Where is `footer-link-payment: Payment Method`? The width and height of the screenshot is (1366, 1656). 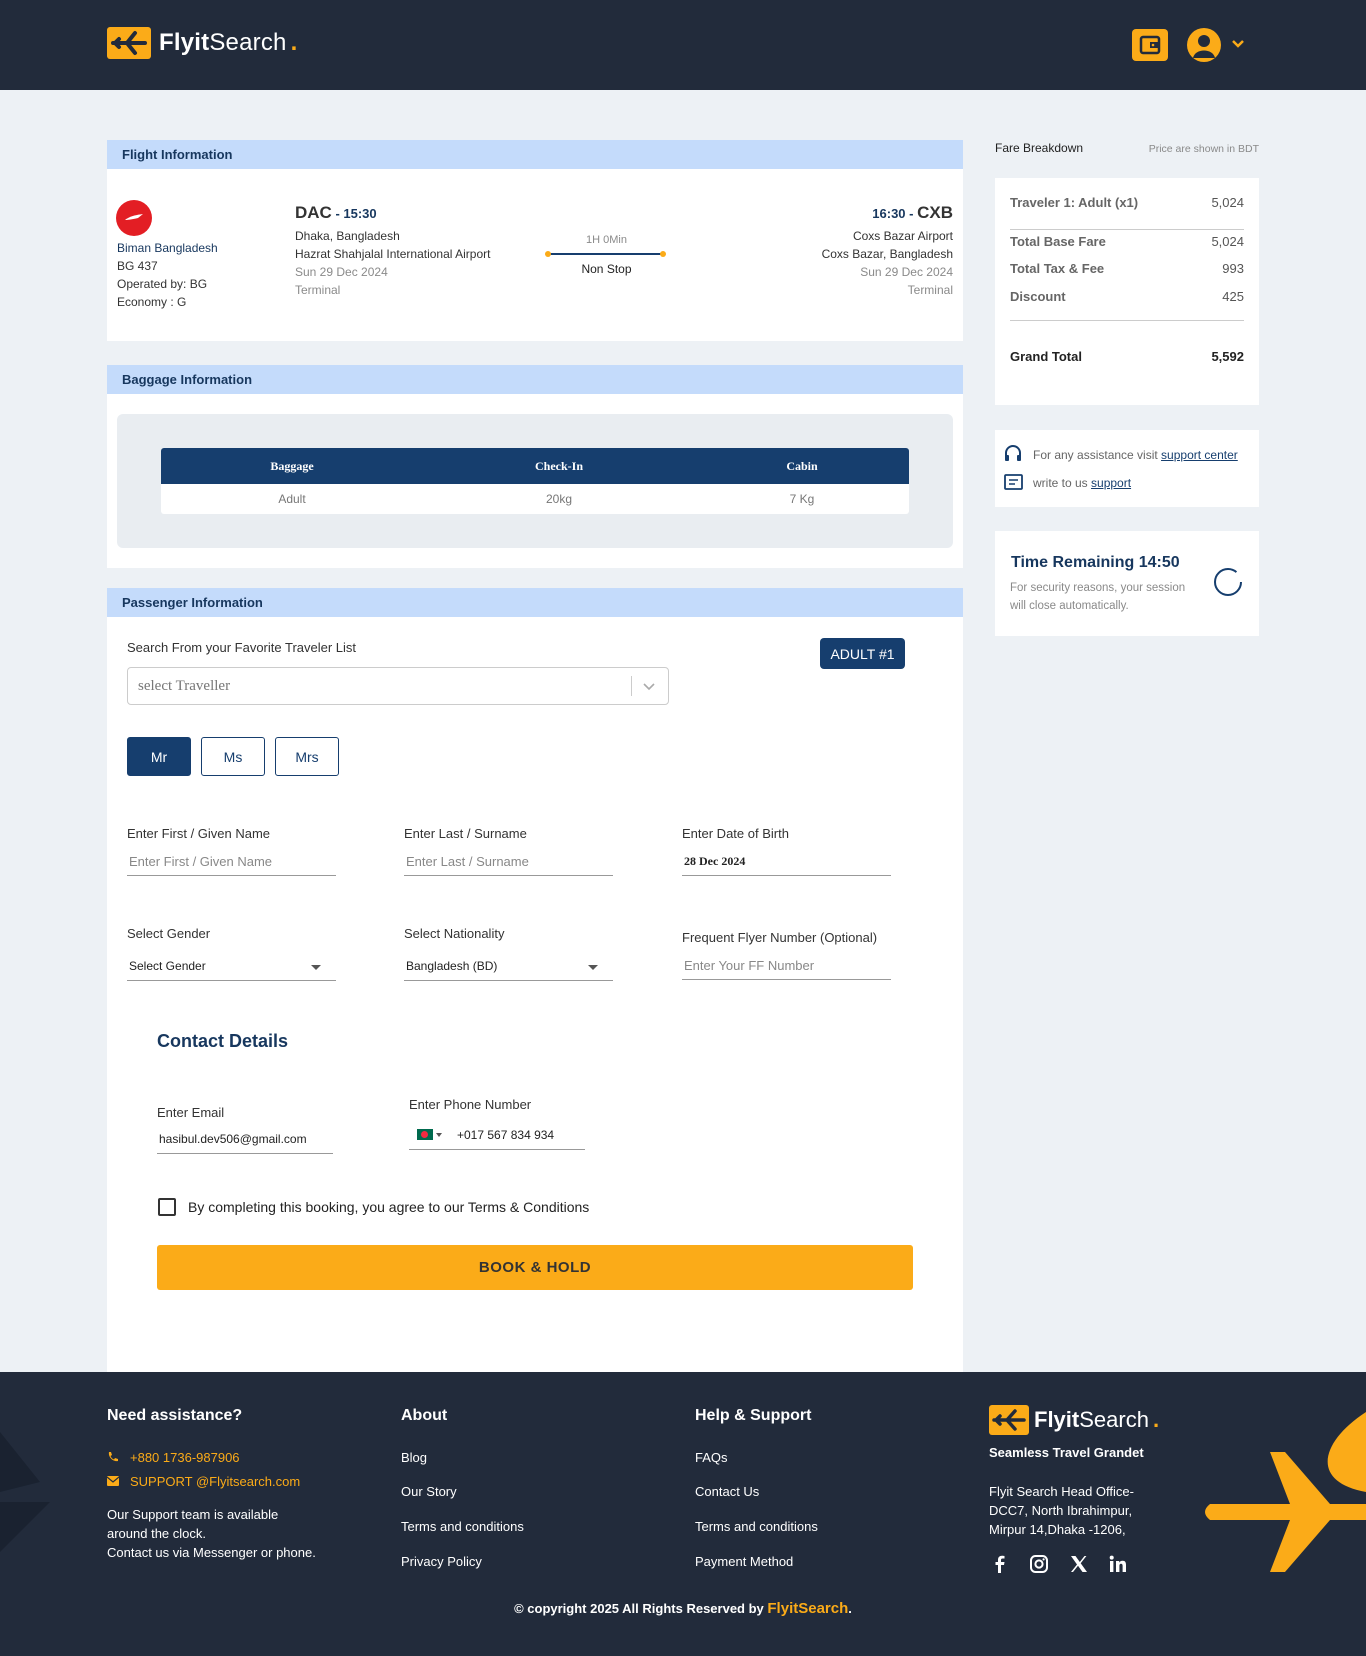 footer-link-payment: Payment Method is located at coordinates (744, 1561).